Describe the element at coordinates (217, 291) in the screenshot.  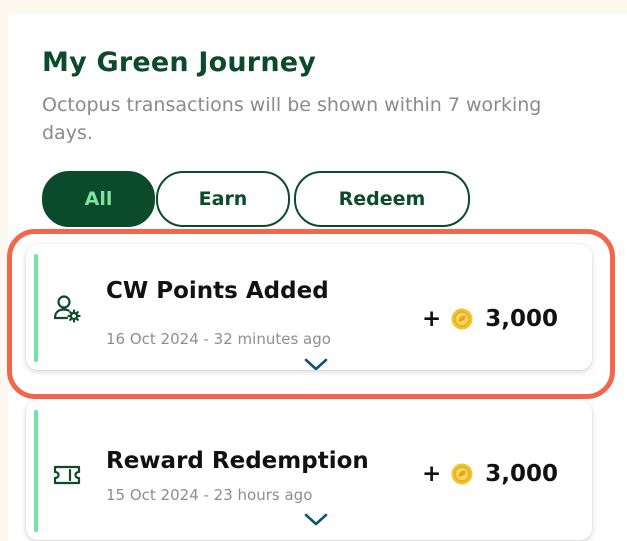
I see `transaction-title: CW Points Added` at that location.